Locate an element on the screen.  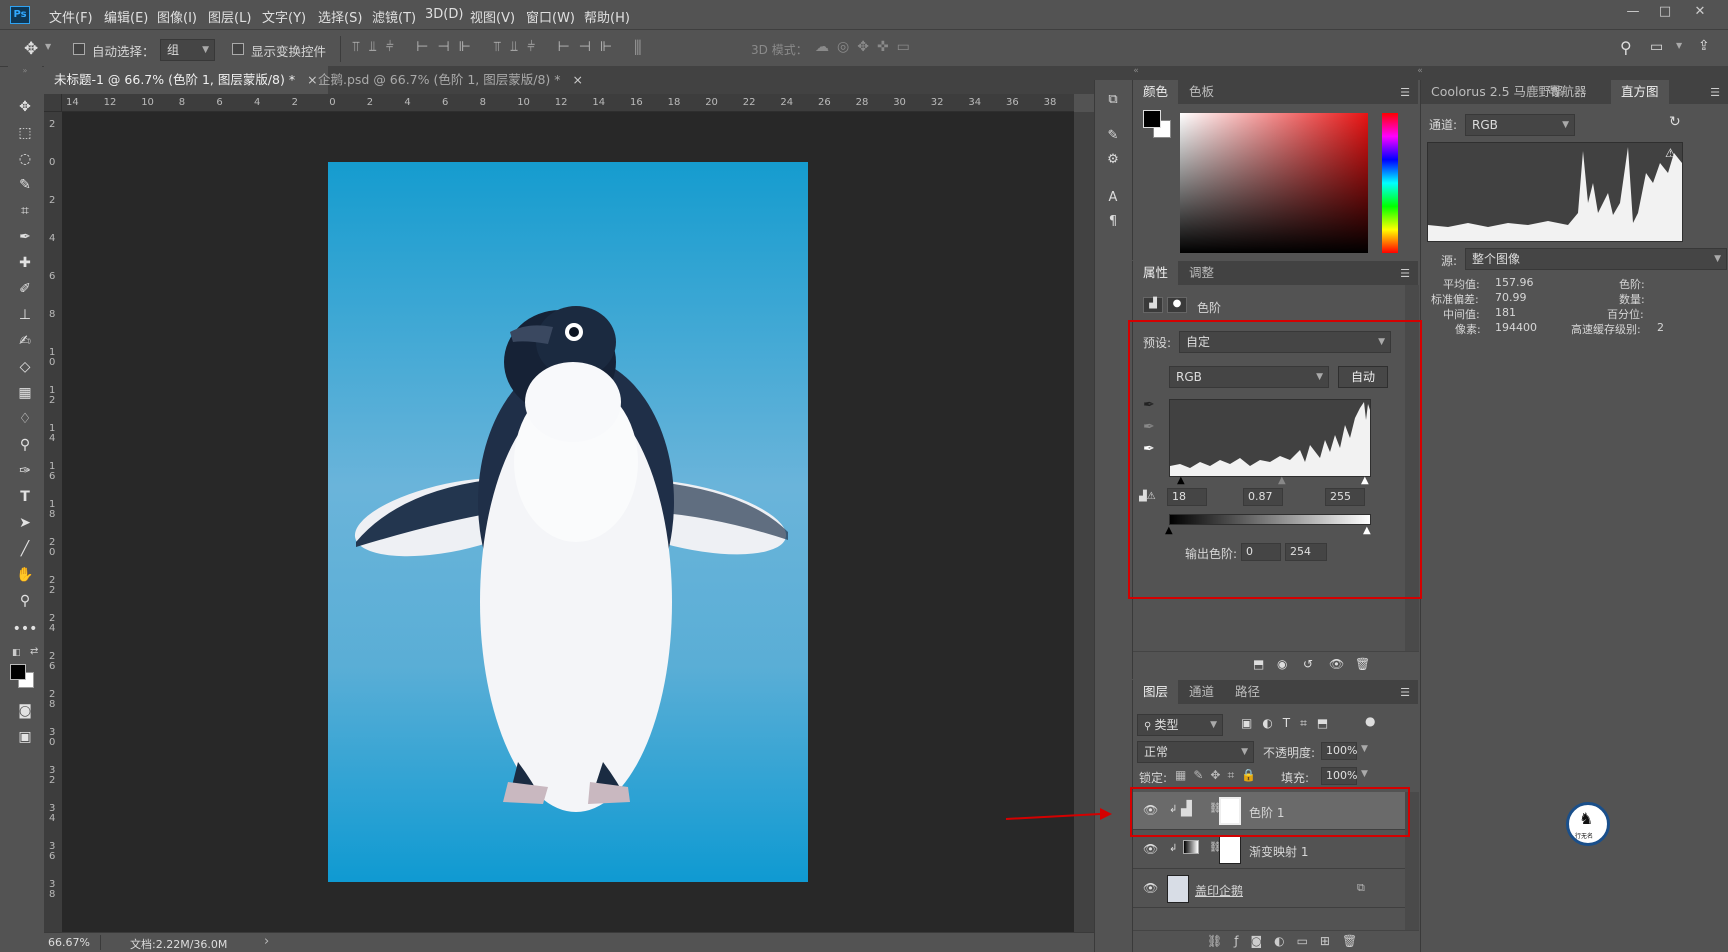
gradient-tool-icon: ▦ is located at coordinates (25, 393).